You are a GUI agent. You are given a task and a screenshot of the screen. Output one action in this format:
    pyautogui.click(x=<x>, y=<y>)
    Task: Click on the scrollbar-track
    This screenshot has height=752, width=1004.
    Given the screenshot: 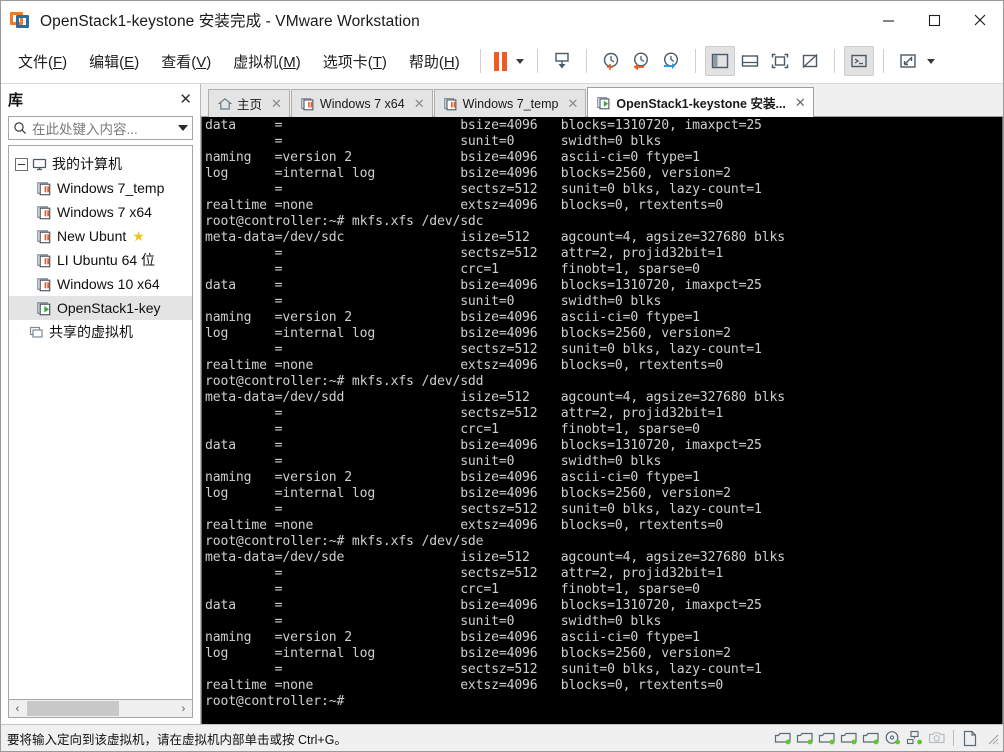 What is the action you would take?
    pyautogui.click(x=100, y=708)
    